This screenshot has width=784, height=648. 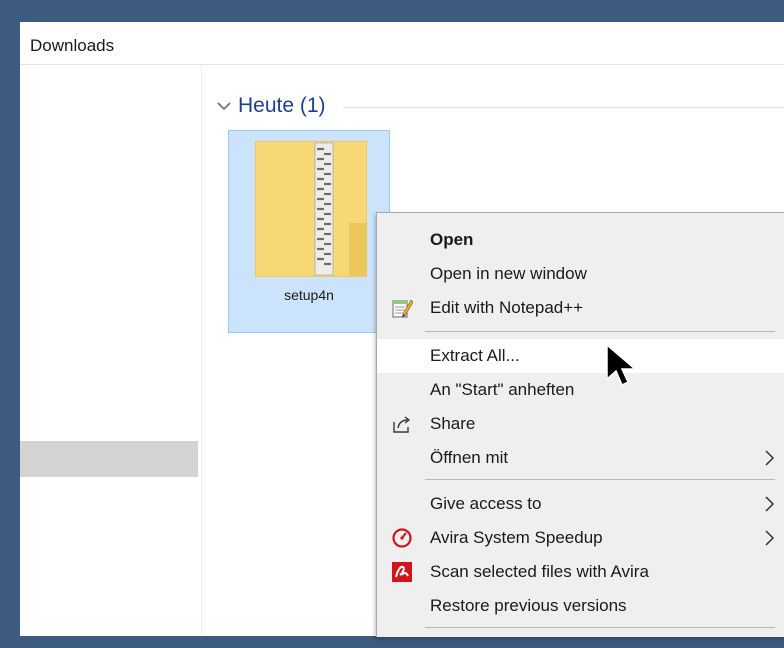 What do you see at coordinates (508, 273) in the screenshot?
I see `menu-item-label: Open in new window` at bounding box center [508, 273].